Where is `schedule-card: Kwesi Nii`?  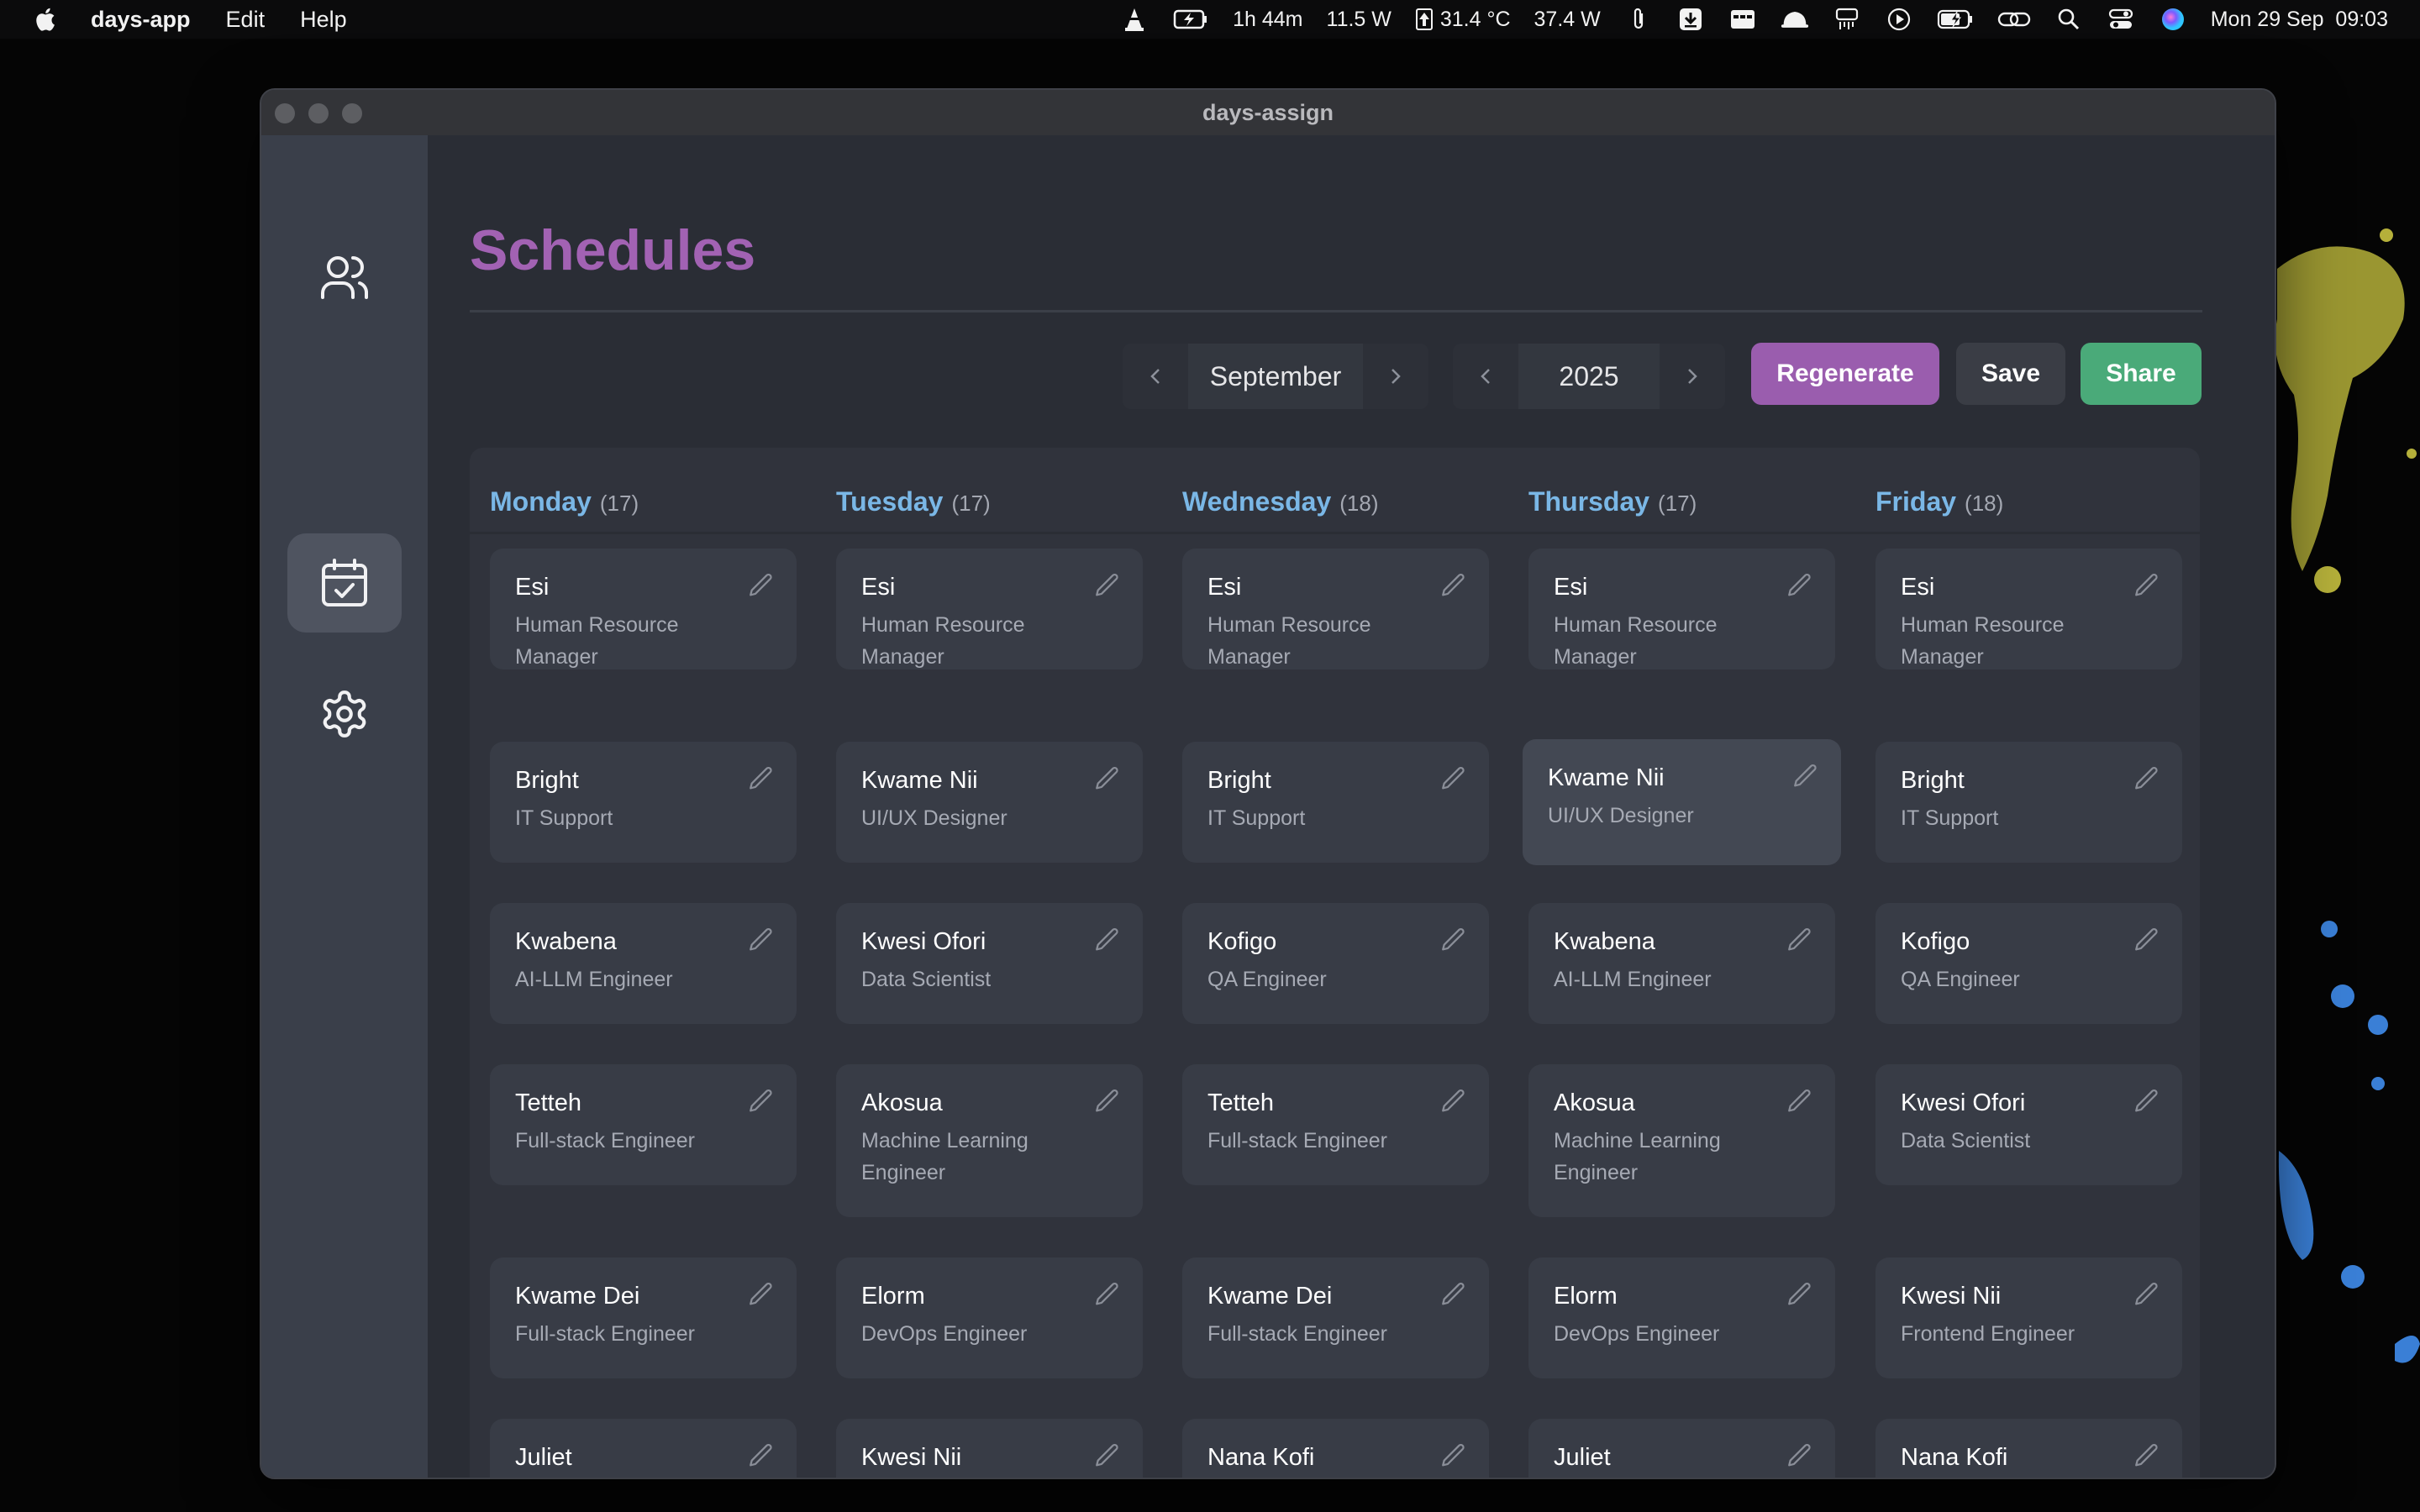
schedule-card: Kwesi Nii is located at coordinates (990, 1448).